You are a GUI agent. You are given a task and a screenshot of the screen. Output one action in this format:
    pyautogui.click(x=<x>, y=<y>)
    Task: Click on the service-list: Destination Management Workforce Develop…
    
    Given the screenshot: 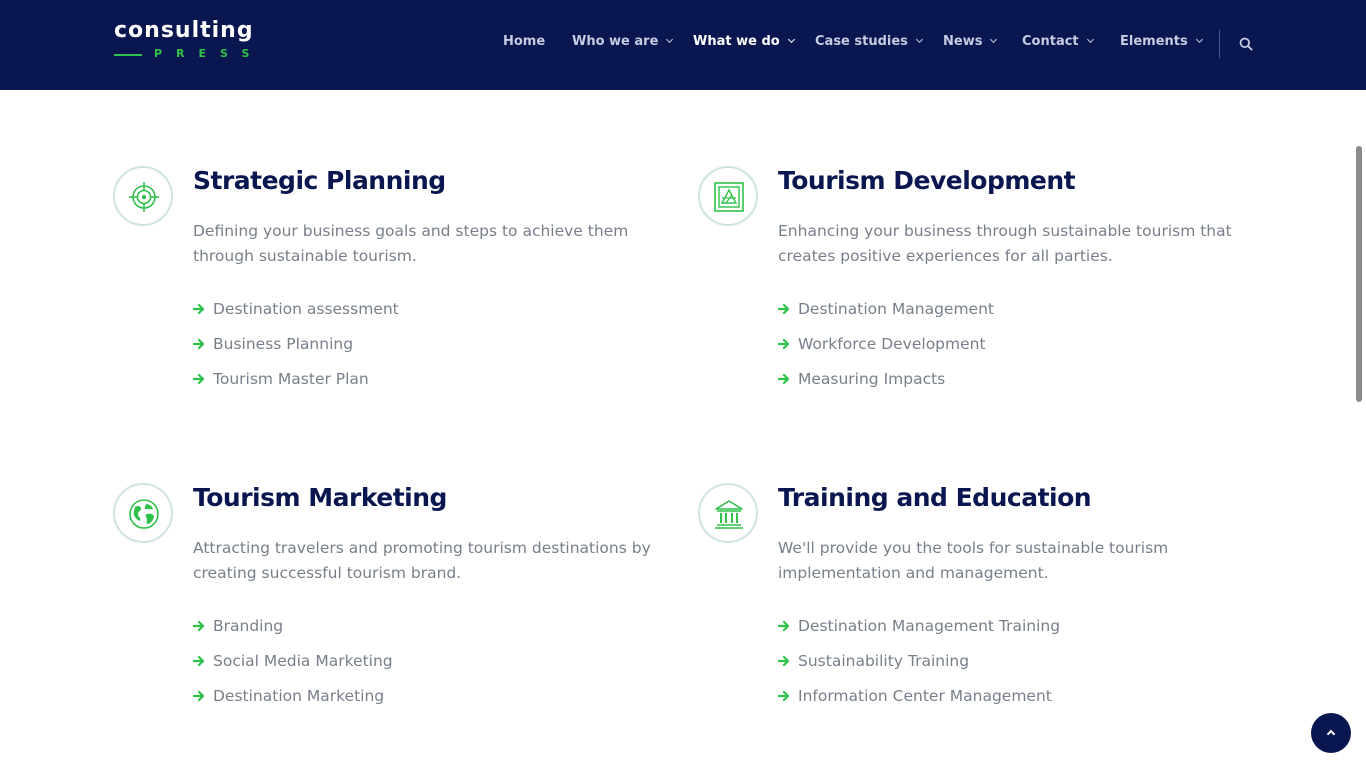 What is the action you would take?
    pyautogui.click(x=886, y=352)
    